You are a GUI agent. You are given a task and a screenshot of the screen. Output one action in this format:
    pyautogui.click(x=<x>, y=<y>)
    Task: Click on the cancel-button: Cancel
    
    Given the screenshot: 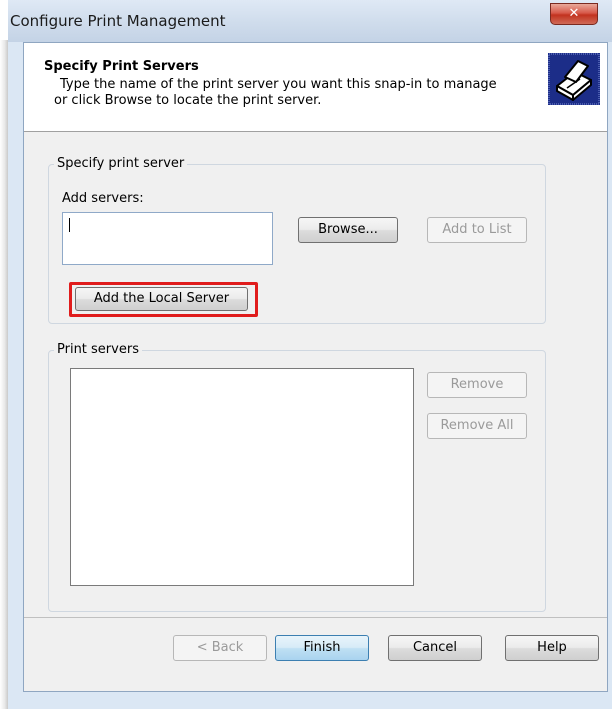 What is the action you would take?
    pyautogui.click(x=435, y=648)
    